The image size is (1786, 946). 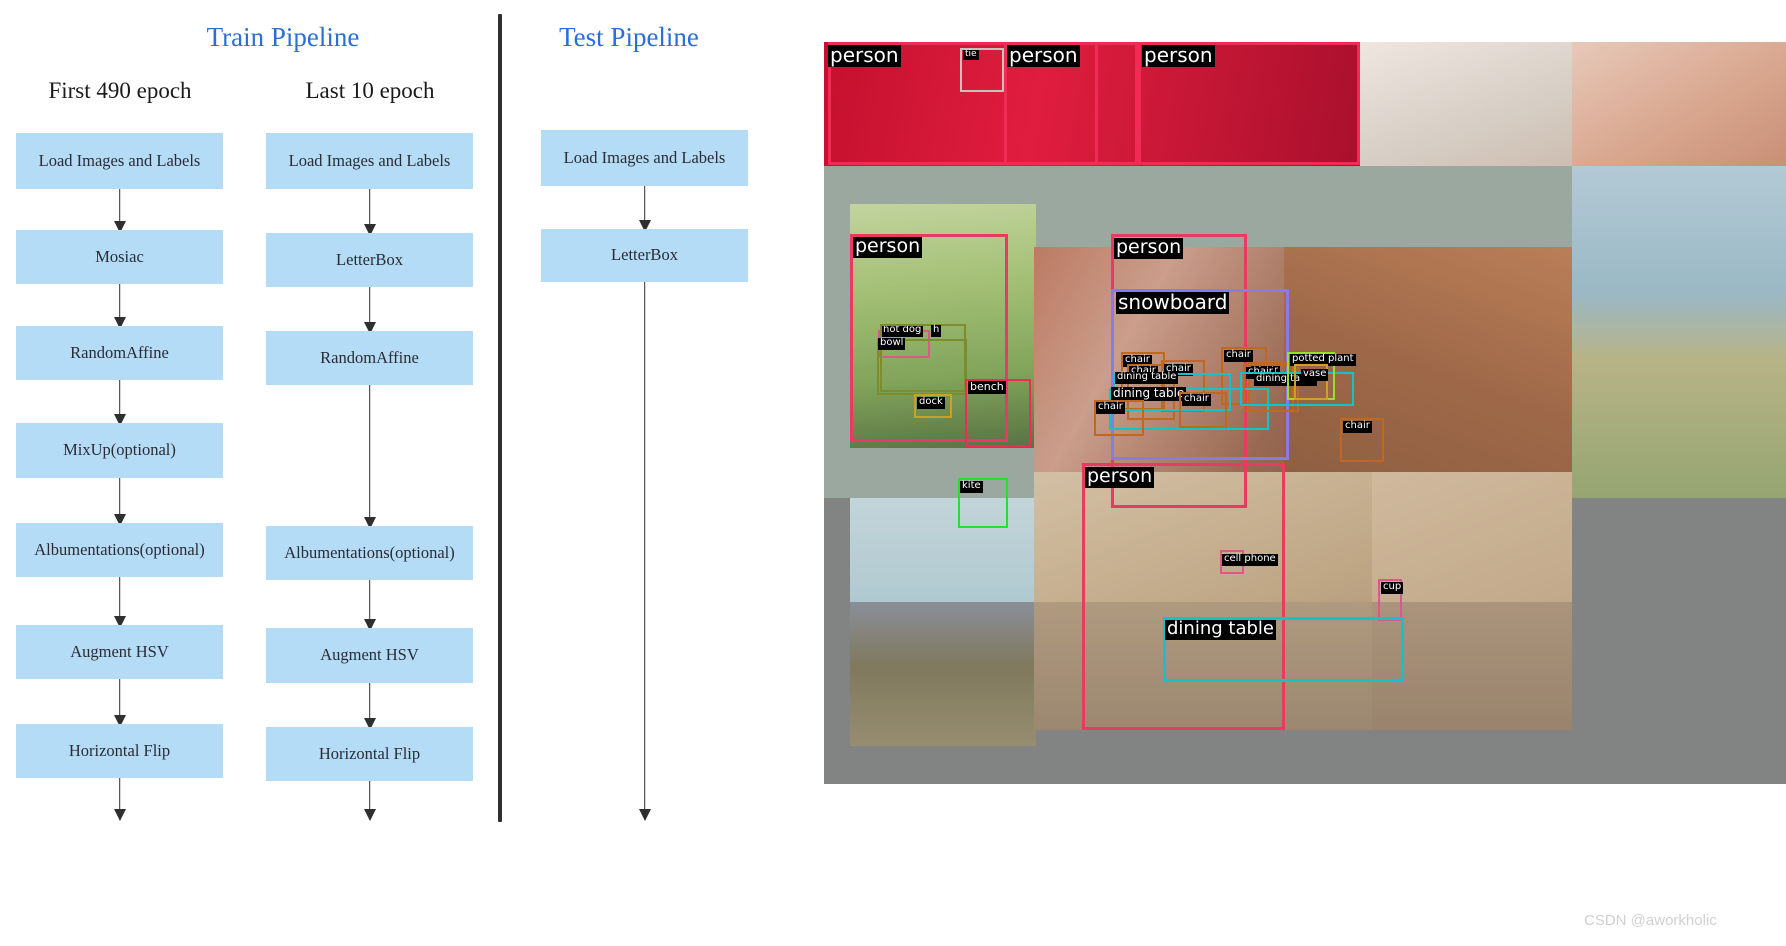 I want to click on bbox-label-cup-29: cup, so click(x=1392, y=587).